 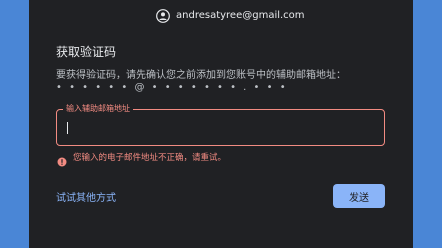 I want to click on background-left, so click(x=14, y=124).